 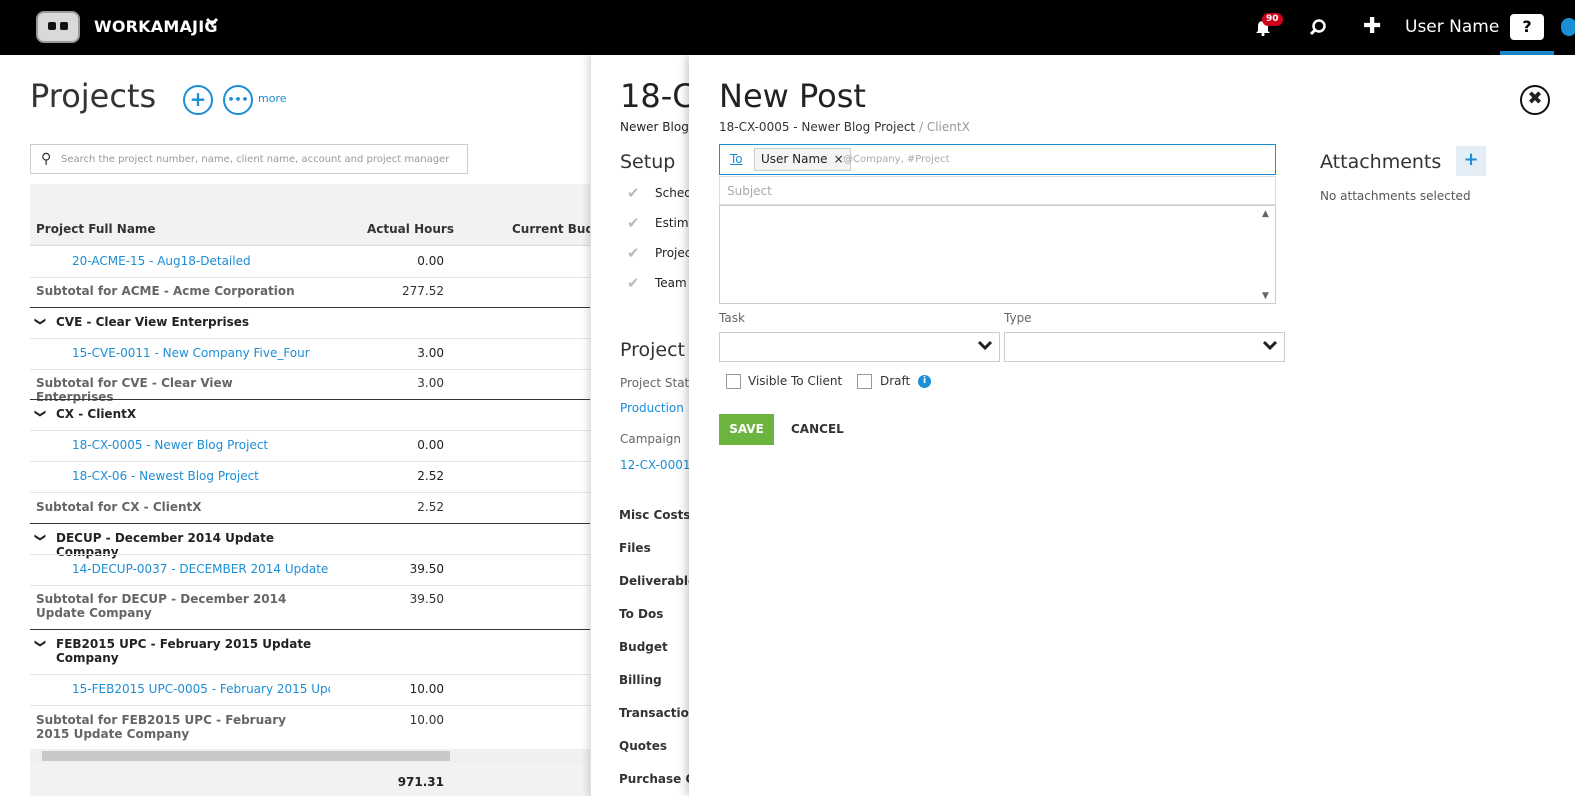 What do you see at coordinates (655, 383) in the screenshot?
I see `status-label: Project Status` at bounding box center [655, 383].